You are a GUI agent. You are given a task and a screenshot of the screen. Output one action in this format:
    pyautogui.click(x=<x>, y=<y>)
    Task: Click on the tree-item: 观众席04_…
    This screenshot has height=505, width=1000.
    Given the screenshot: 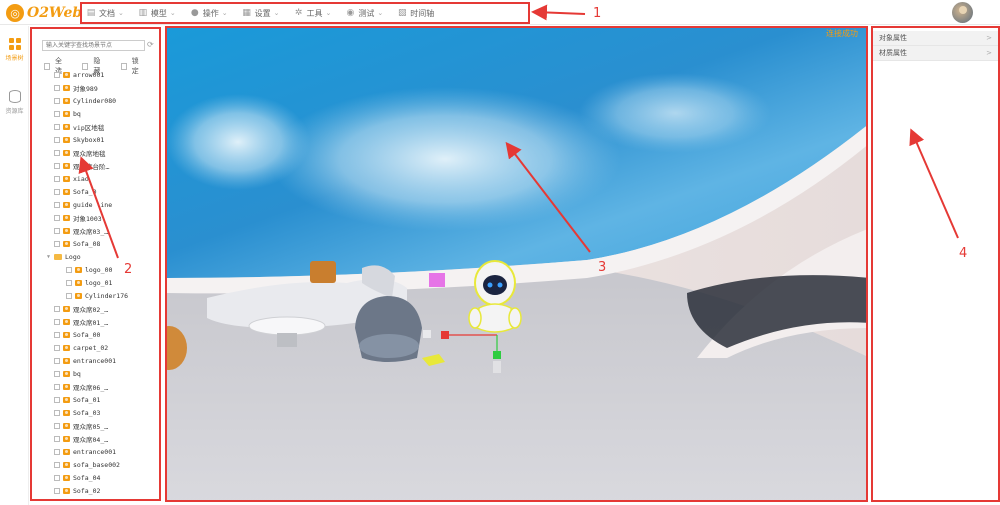 What is the action you would take?
    pyautogui.click(x=95, y=438)
    